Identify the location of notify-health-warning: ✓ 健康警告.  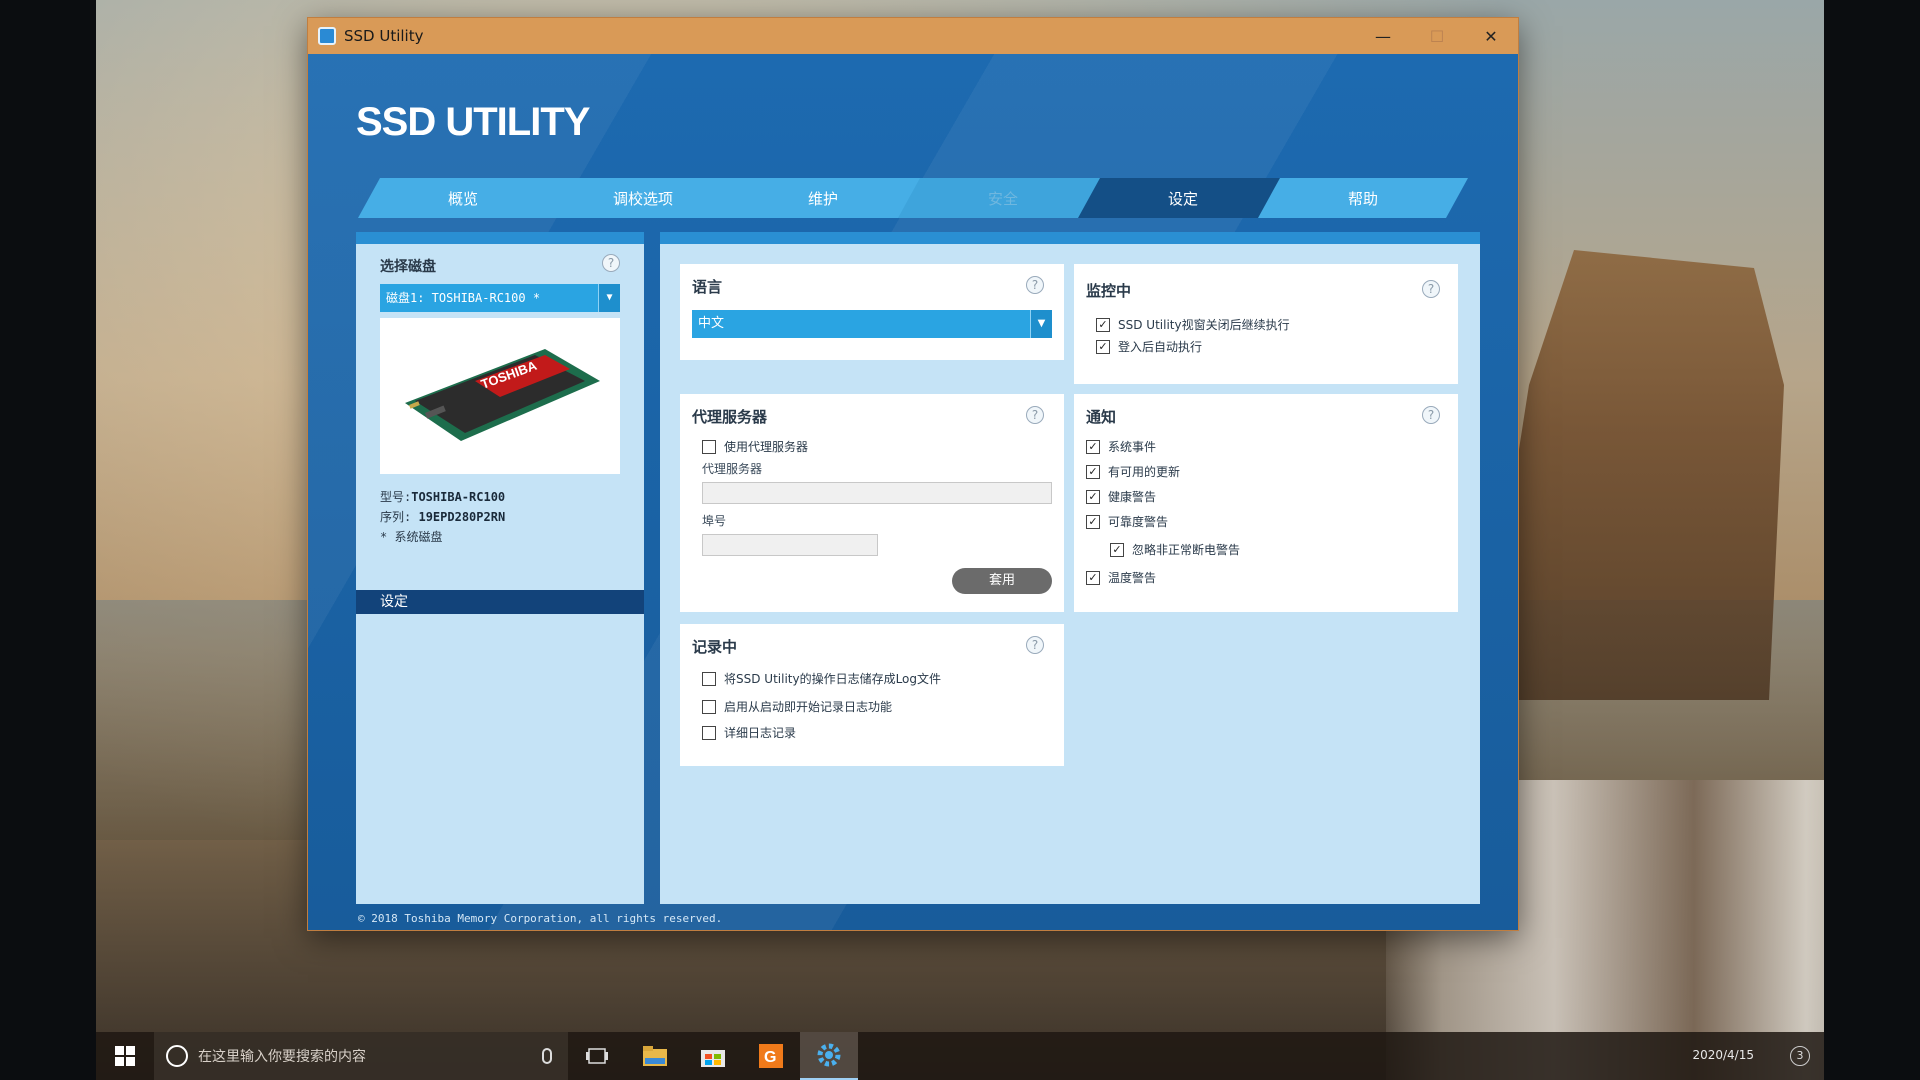
(1121, 496).